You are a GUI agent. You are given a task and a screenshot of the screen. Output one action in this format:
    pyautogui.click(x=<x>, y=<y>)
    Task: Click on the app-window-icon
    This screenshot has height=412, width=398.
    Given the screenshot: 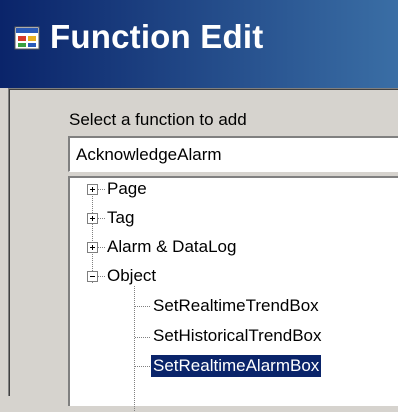 What is the action you would take?
    pyautogui.click(x=27, y=38)
    